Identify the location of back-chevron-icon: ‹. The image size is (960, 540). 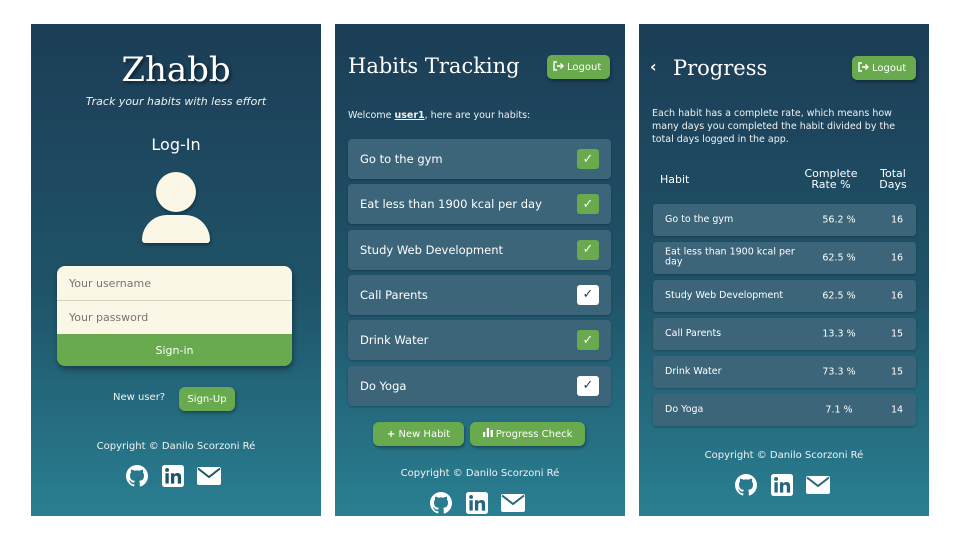
(653, 66).